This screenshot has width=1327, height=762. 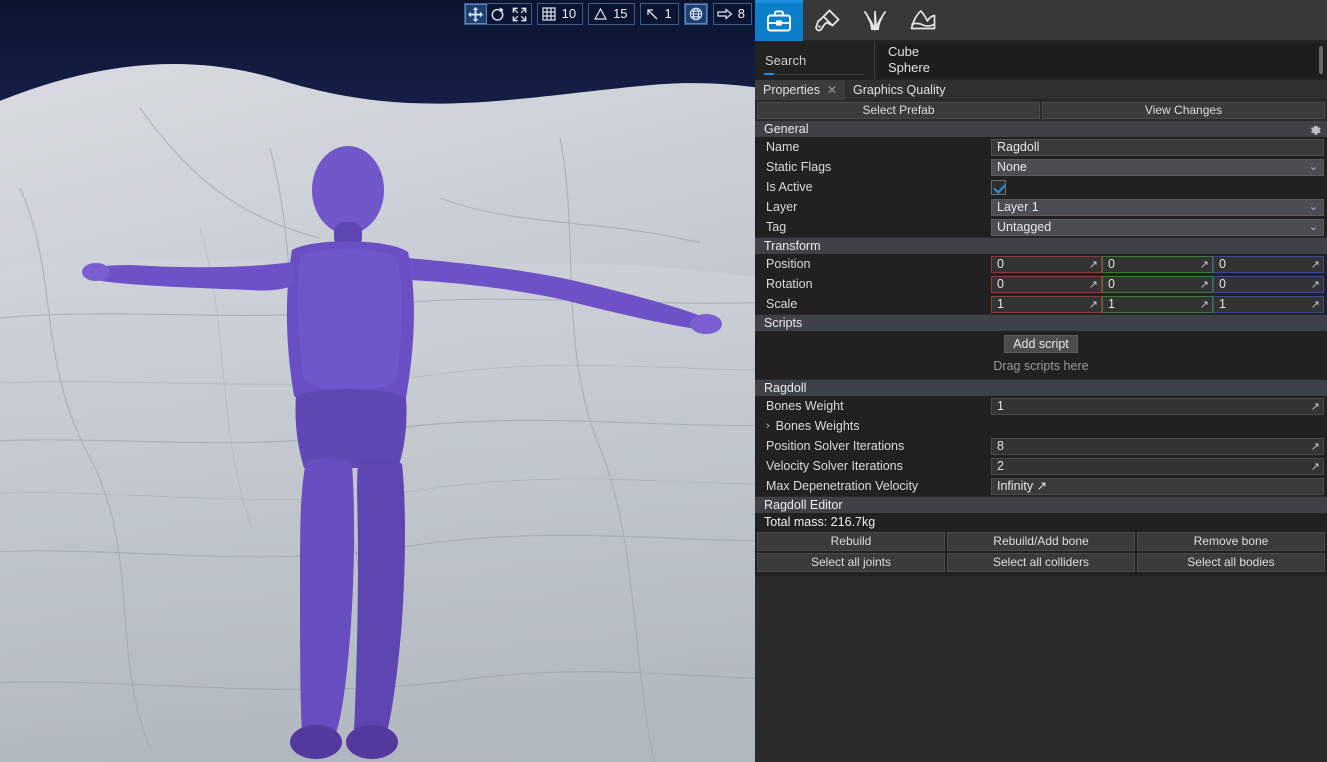 I want to click on select-all-colliders-button: Select all colliders, so click(x=1041, y=562).